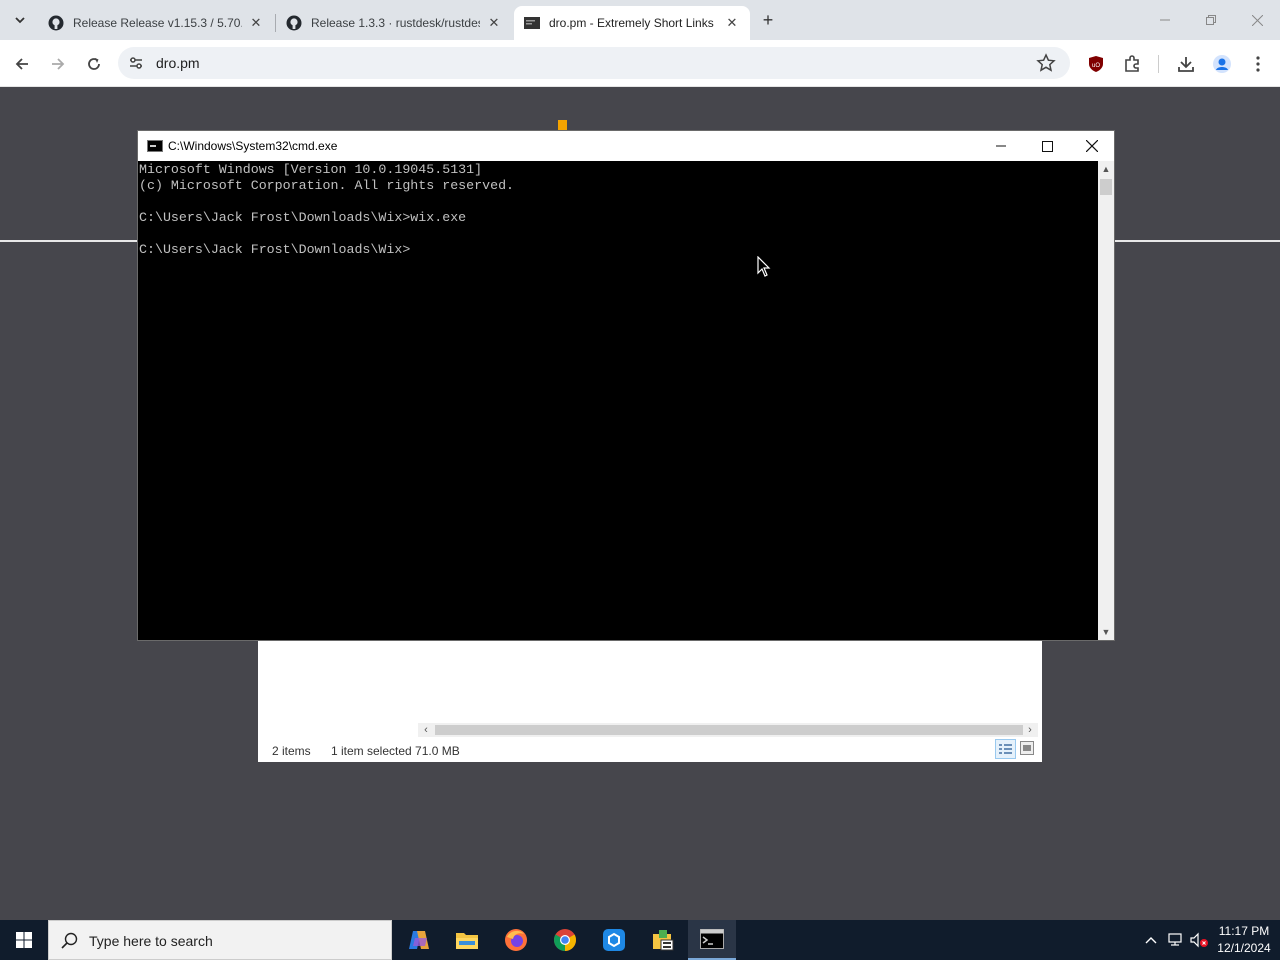  What do you see at coordinates (650, 701) in the screenshot?
I see `file-explorer-window: ‹ › 2 items 1 item selected 71.0 MB` at bounding box center [650, 701].